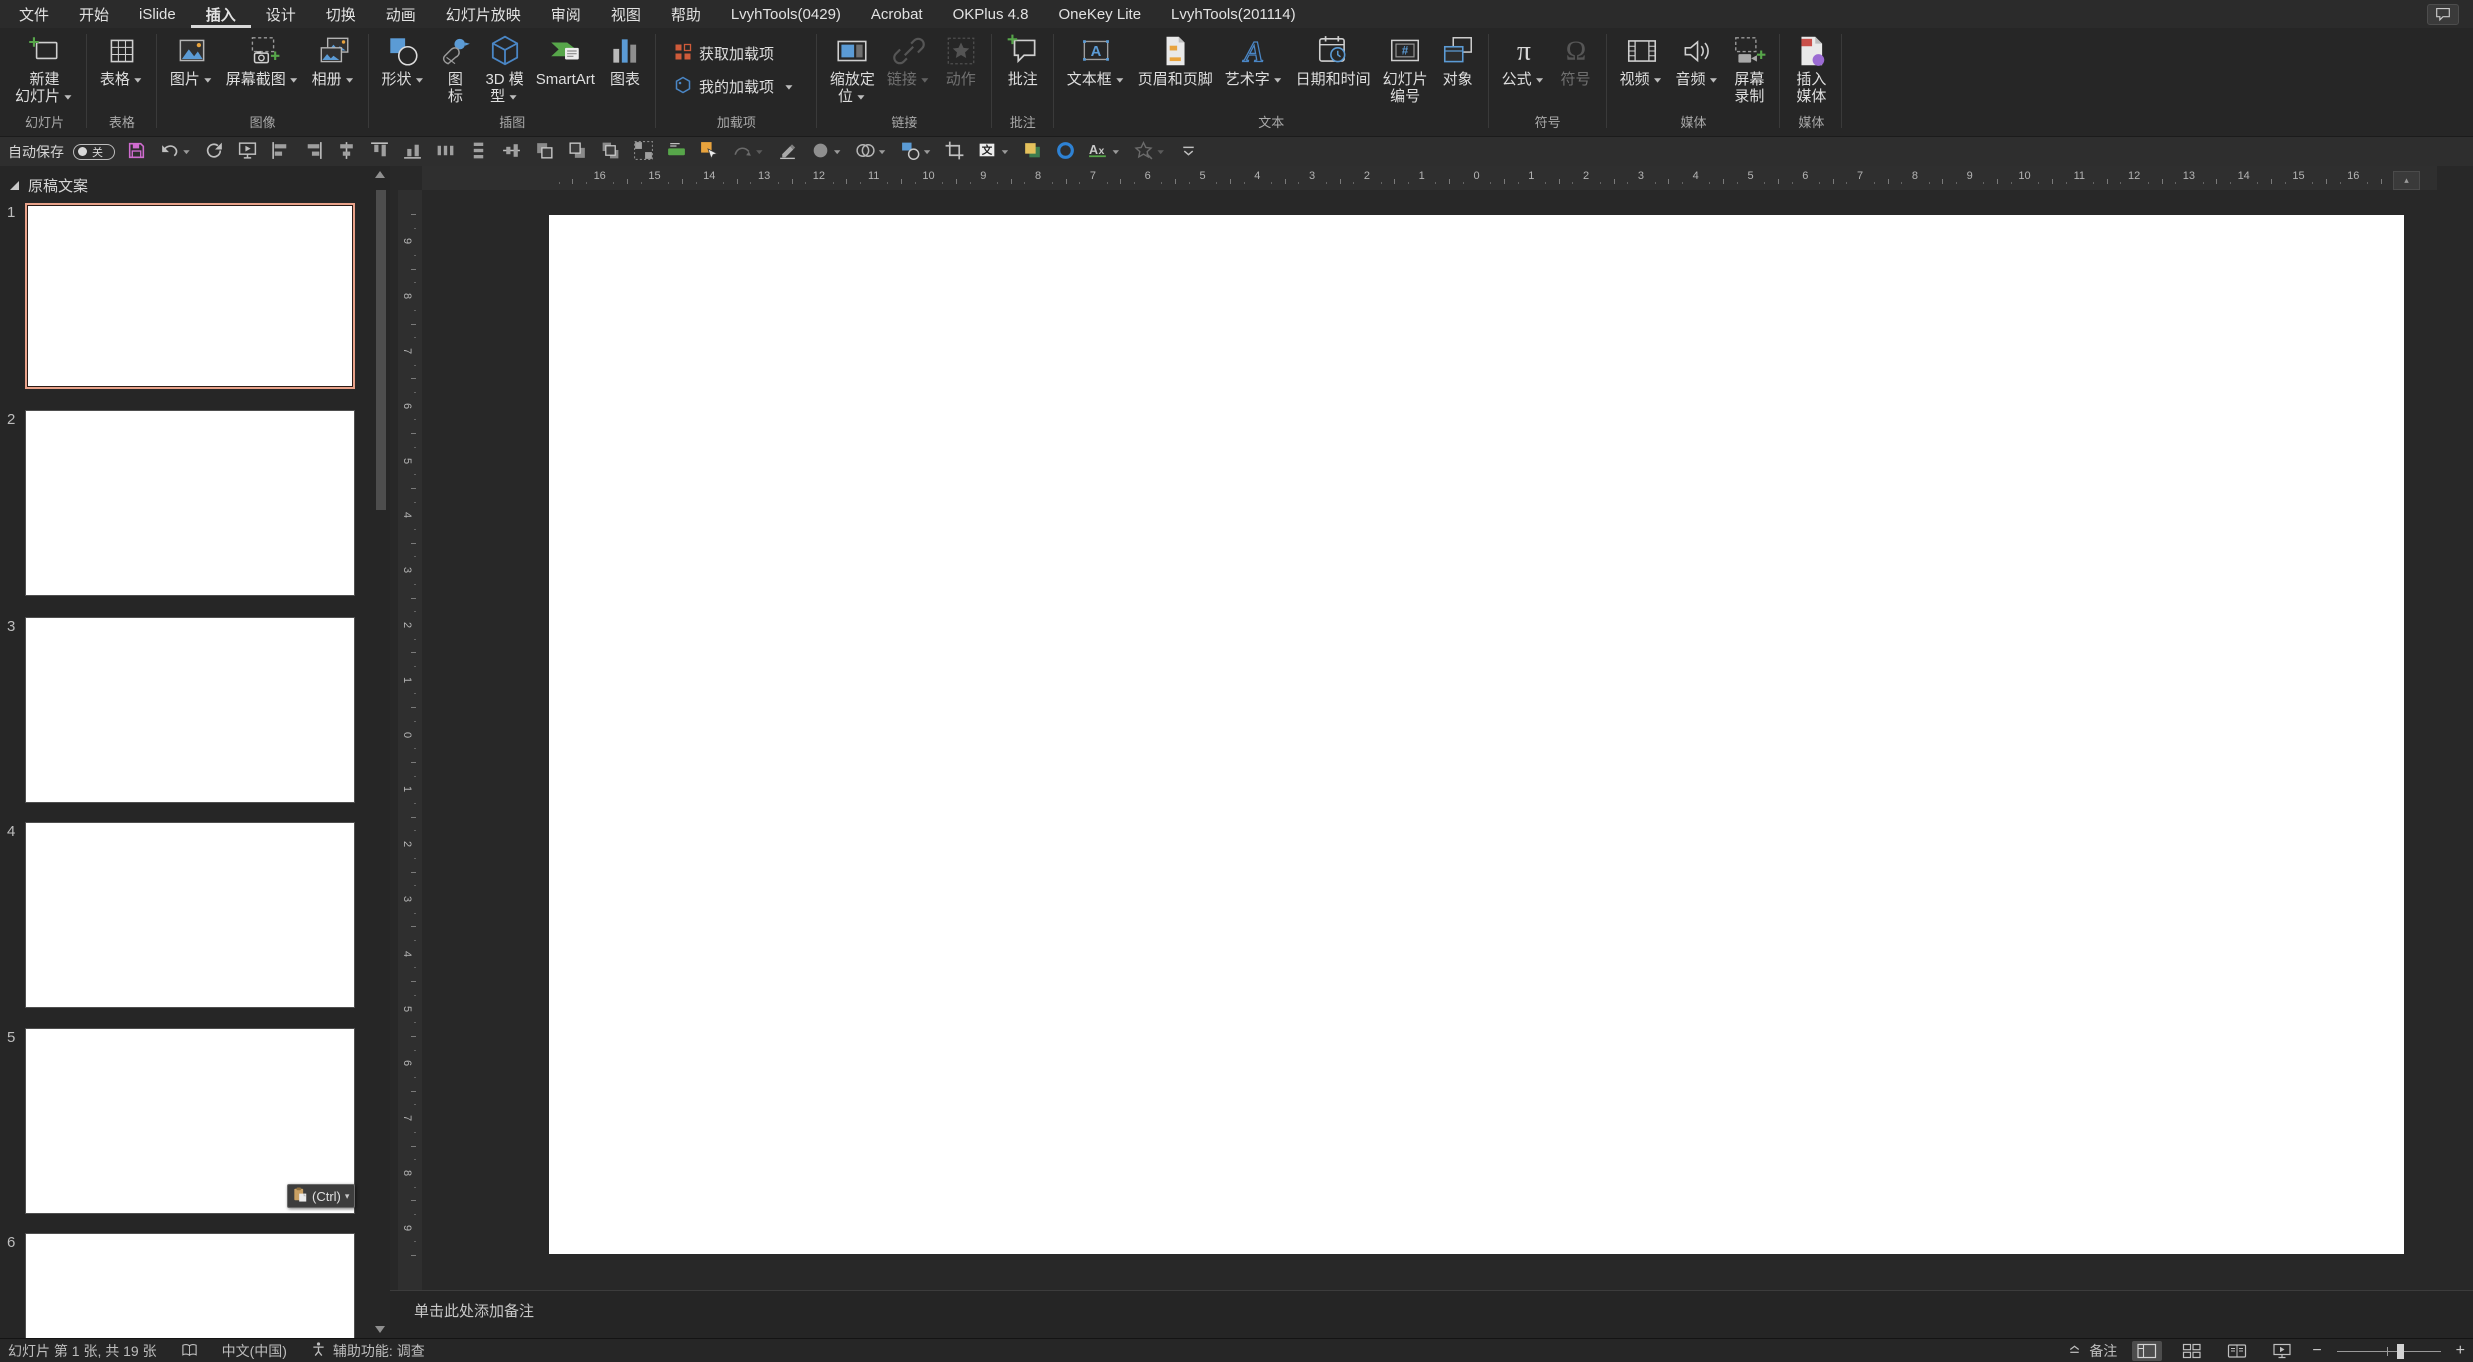 This screenshot has width=2473, height=1362. What do you see at coordinates (263, 70) in the screenshot?
I see `ribbon-button-screenshot: 屏幕截图 ▼` at bounding box center [263, 70].